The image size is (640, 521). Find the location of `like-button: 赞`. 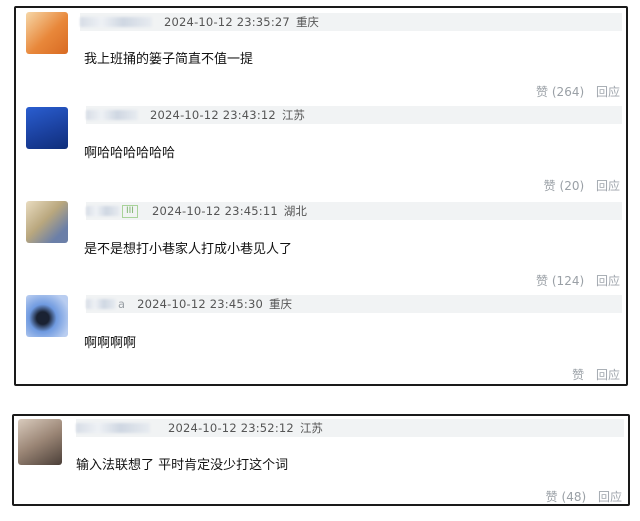

like-button: 赞 is located at coordinates (578, 375).